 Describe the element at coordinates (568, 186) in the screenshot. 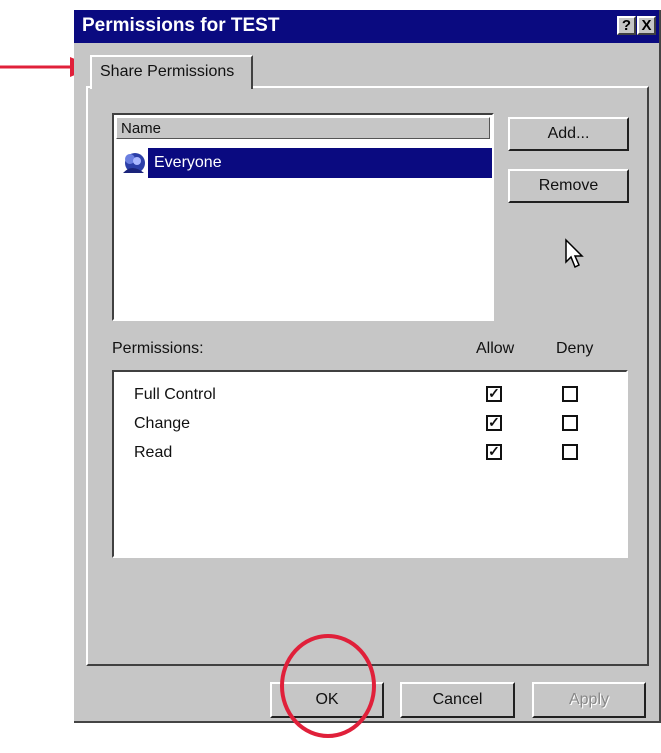

I see `remove-button: Remove` at that location.